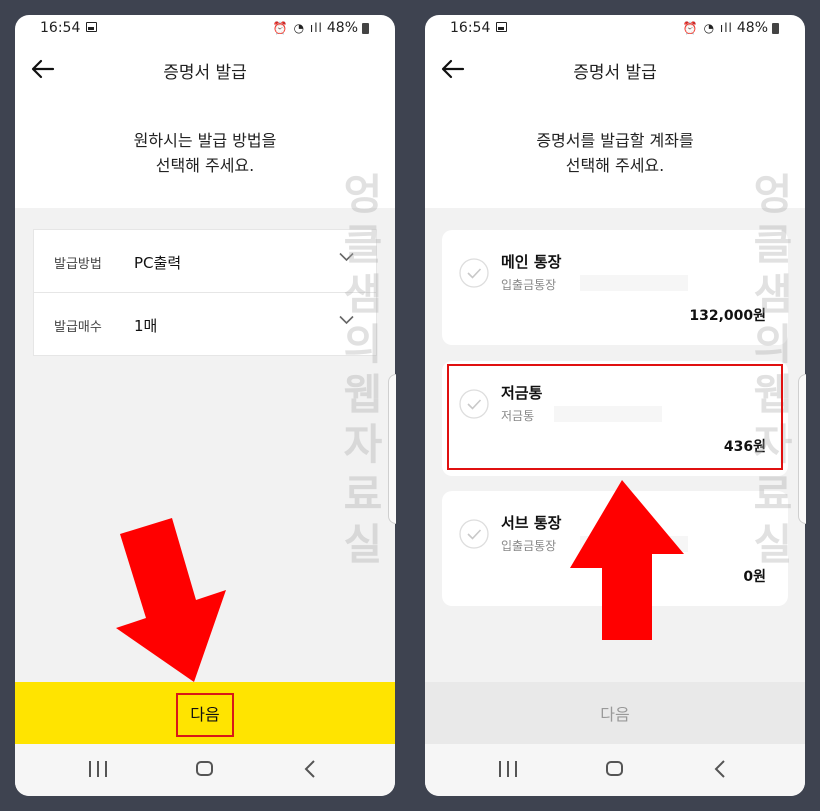  Describe the element at coordinates (205, 153) in the screenshot. I see `instruction-text: 원하시는 발급 방법을 선택해 주세요.` at that location.